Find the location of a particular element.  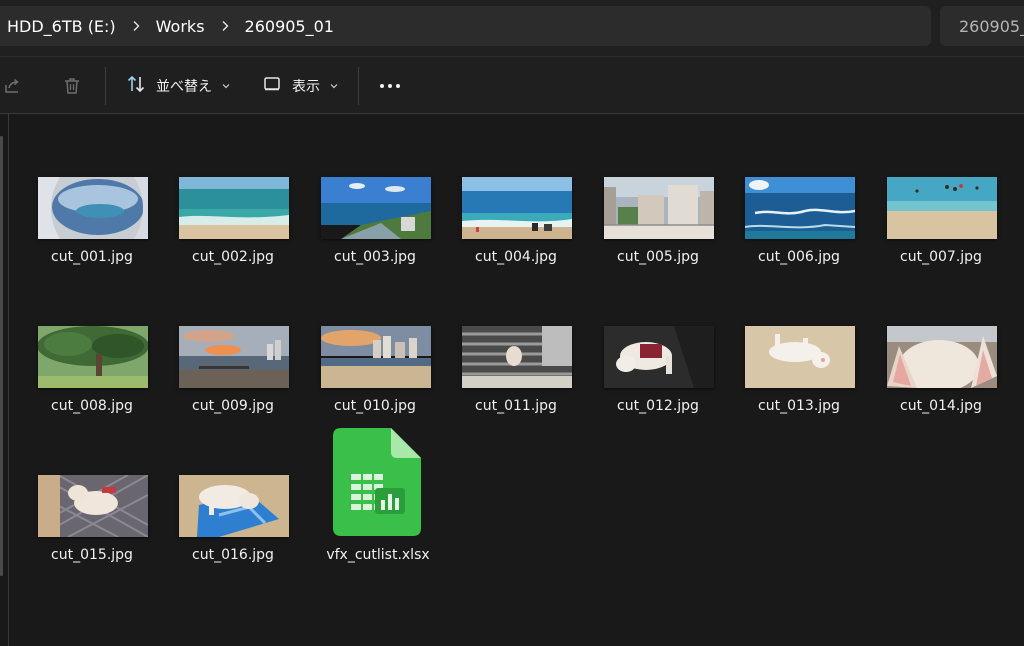

sort-button: 並べ替え is located at coordinates (178, 86).